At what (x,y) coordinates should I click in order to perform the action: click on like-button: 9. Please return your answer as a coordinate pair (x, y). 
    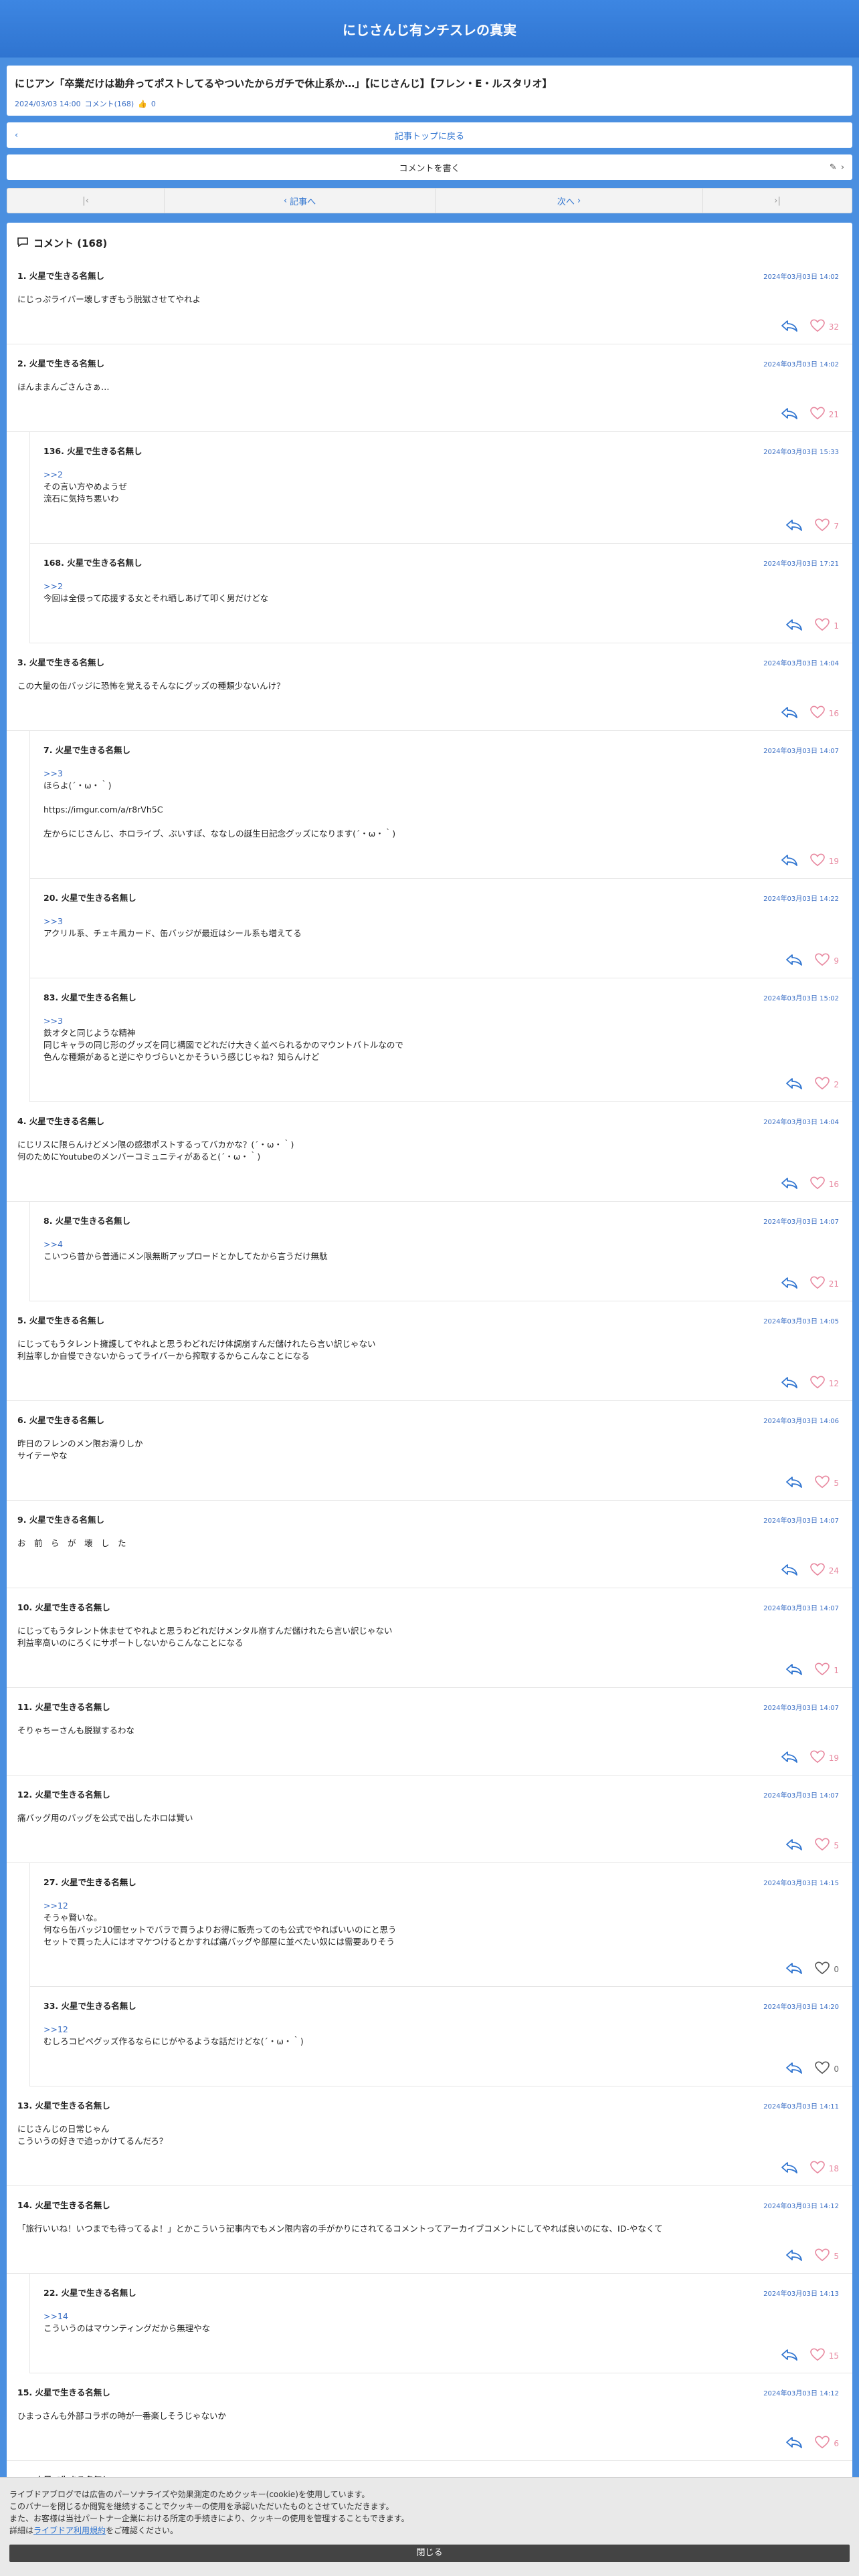
    Looking at the image, I should click on (827, 960).